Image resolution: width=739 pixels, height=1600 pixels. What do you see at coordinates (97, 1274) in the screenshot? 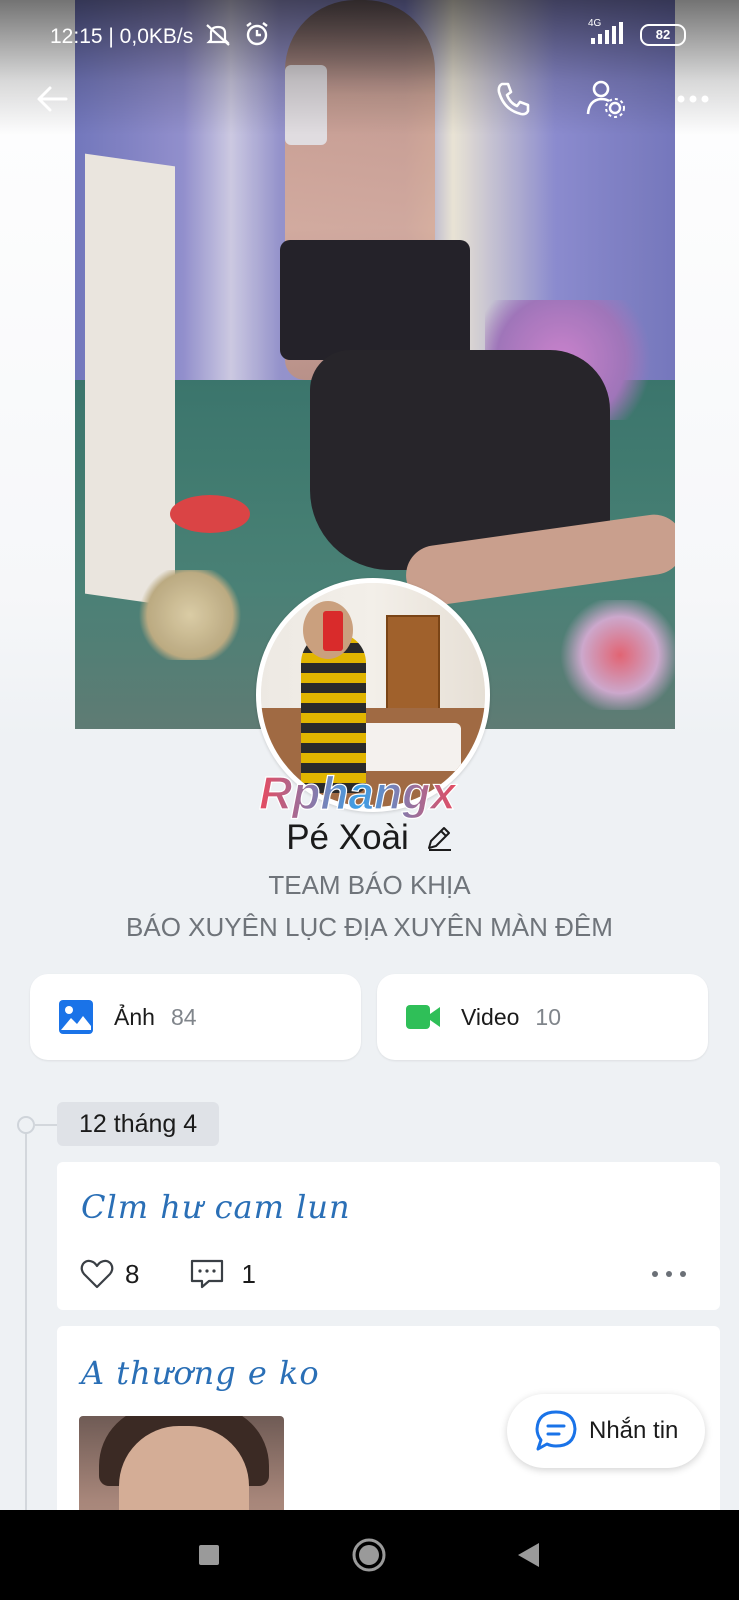
I see `heart-icon` at bounding box center [97, 1274].